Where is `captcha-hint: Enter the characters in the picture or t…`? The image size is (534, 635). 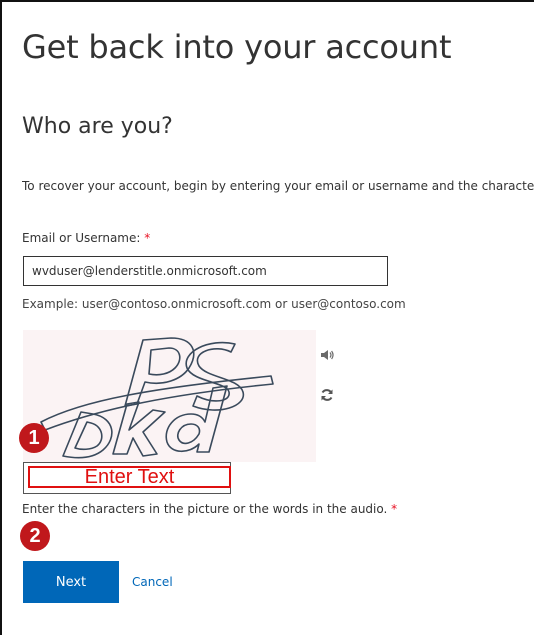
captcha-hint: Enter the characters in the picture or t… is located at coordinates (209, 509).